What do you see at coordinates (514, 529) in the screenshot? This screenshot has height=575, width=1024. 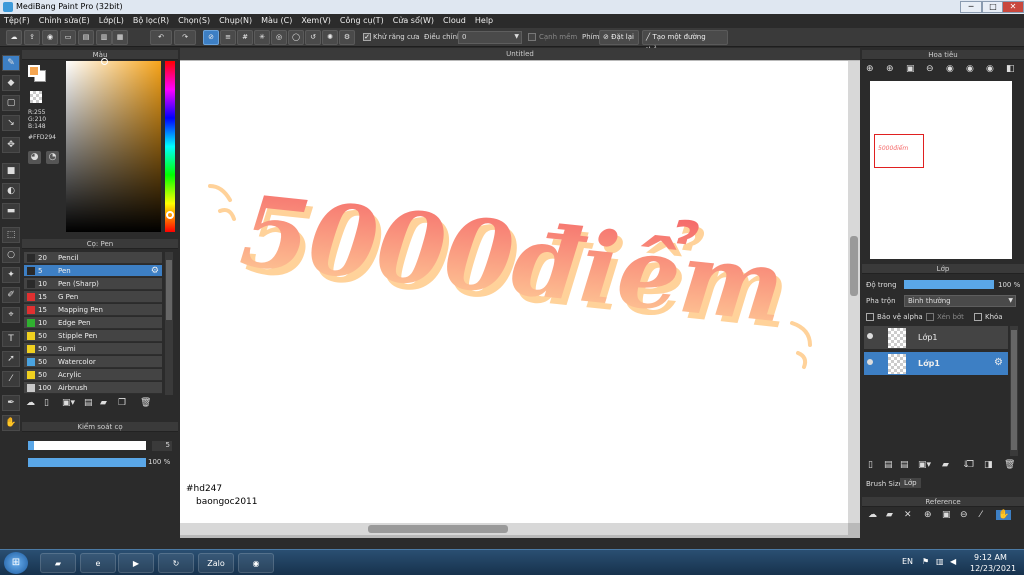 I see `horizontal-scrollbar` at bounding box center [514, 529].